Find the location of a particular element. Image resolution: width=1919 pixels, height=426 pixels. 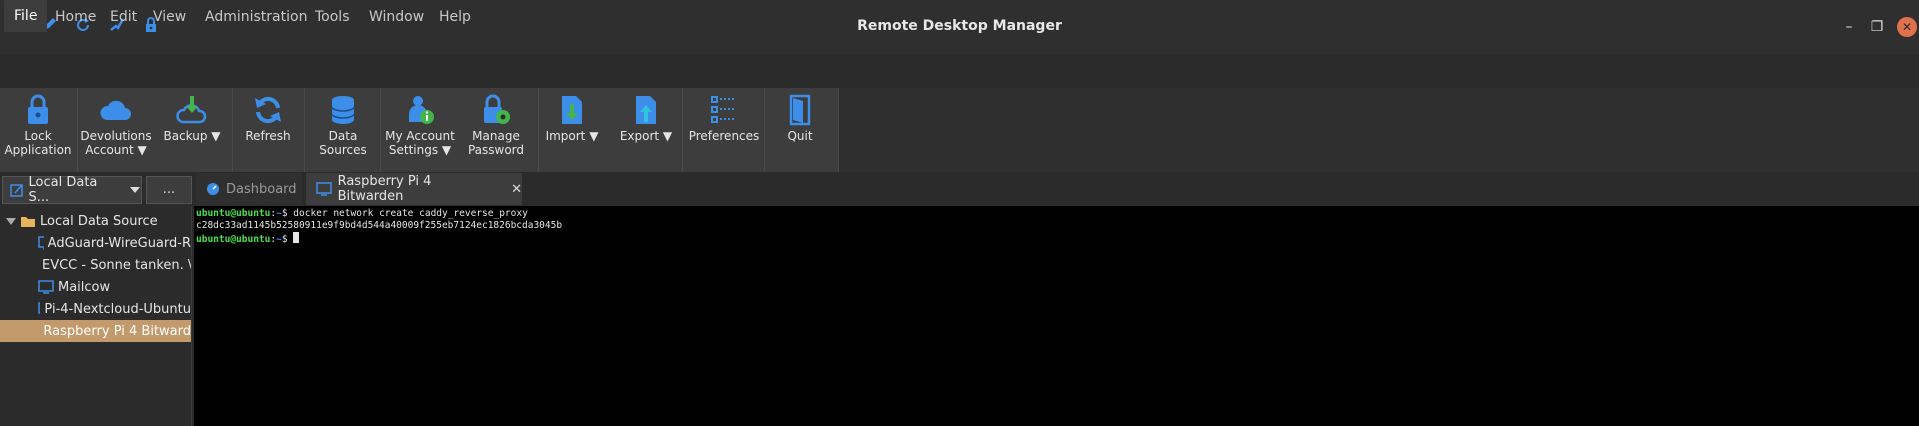

cloud-download-icon is located at coordinates (191, 110).